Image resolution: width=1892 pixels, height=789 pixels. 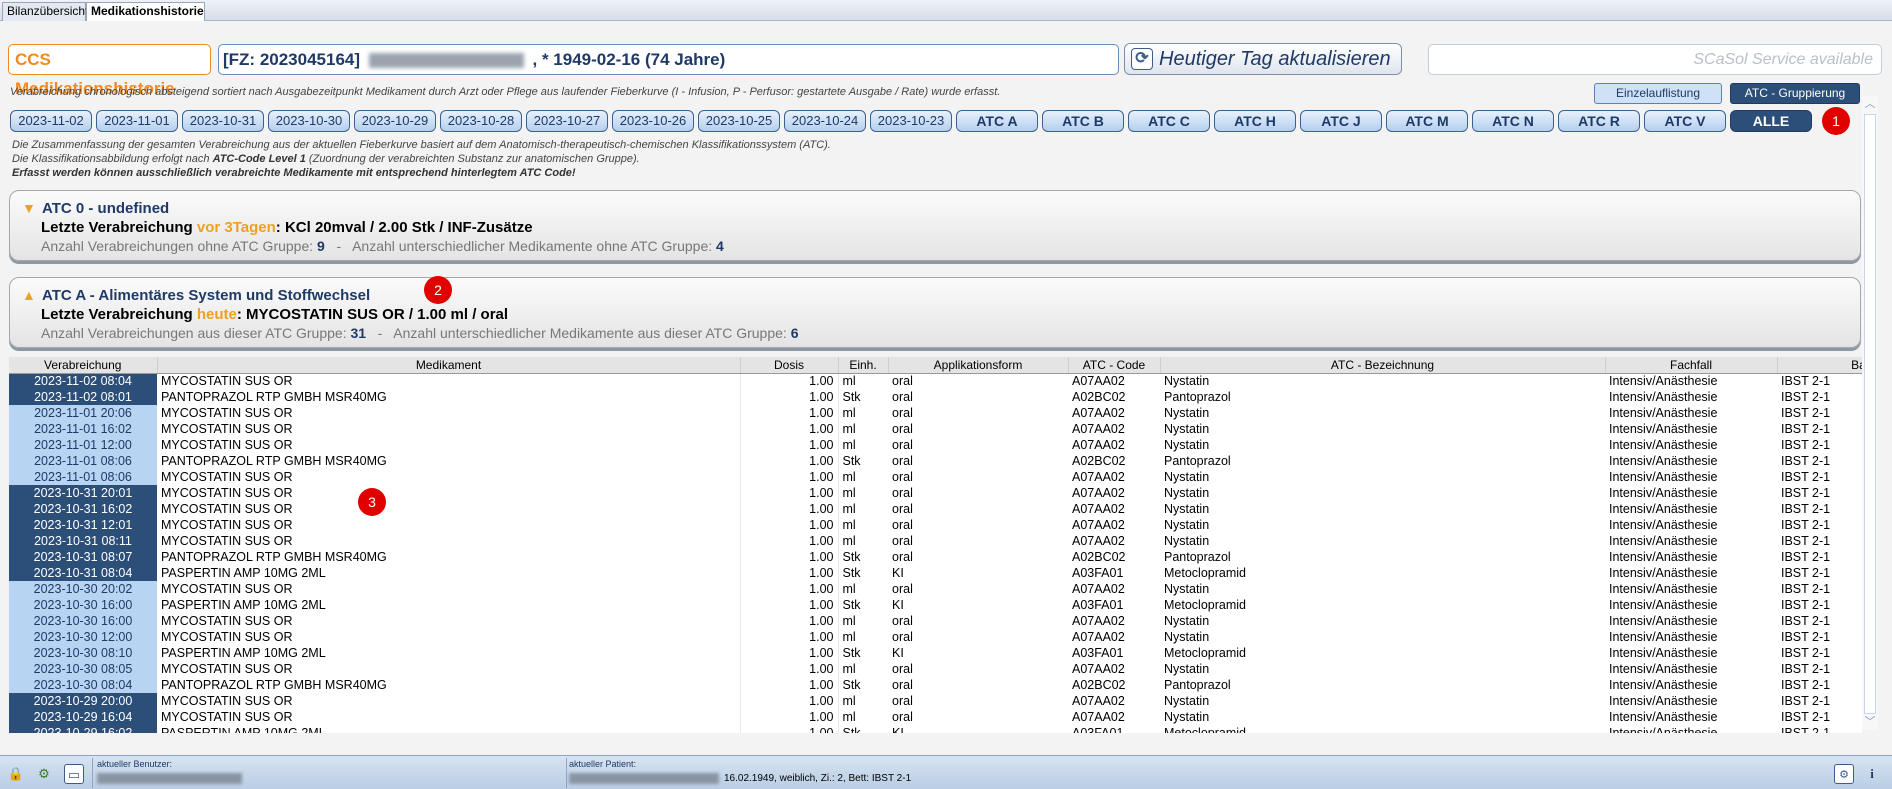 What do you see at coordinates (863, 365) in the screenshot?
I see `column-header: Einh.` at bounding box center [863, 365].